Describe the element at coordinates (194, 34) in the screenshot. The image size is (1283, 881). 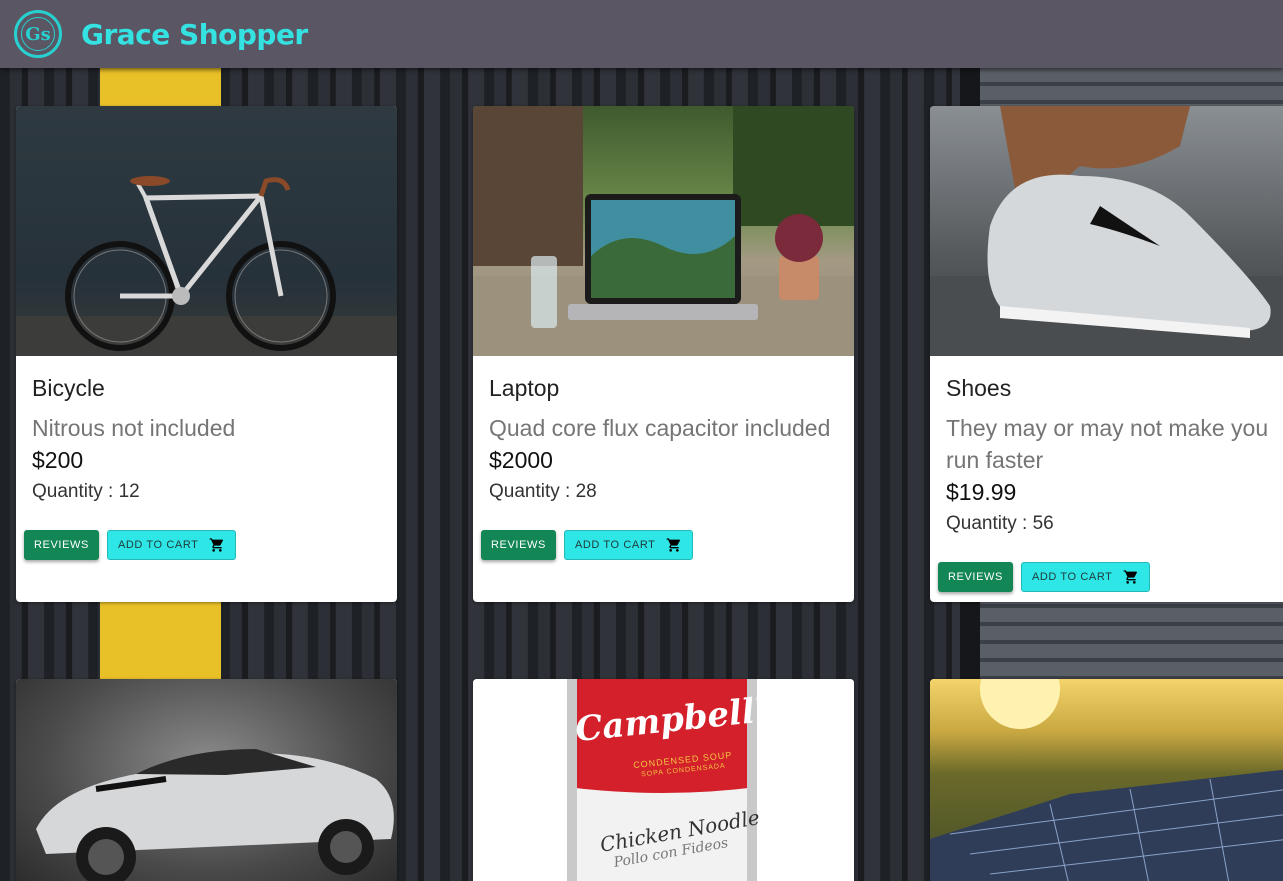
I see `brand-title: Grace Shopper` at that location.